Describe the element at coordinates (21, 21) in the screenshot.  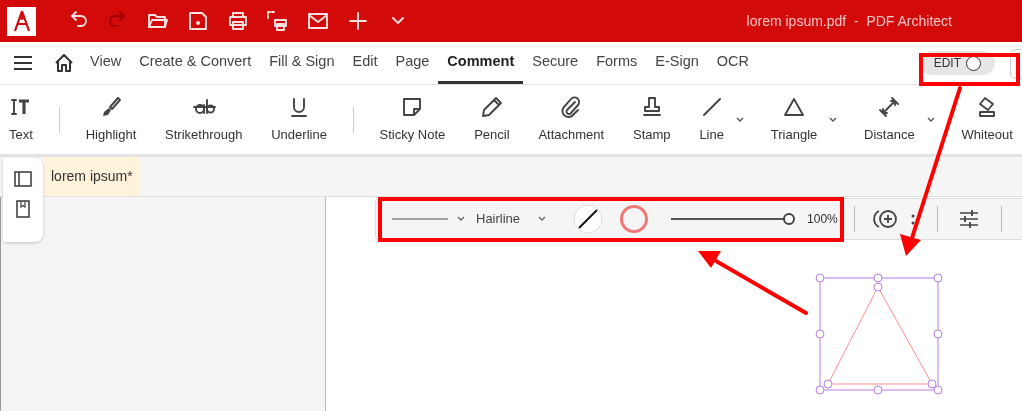
I see `app-logo` at that location.